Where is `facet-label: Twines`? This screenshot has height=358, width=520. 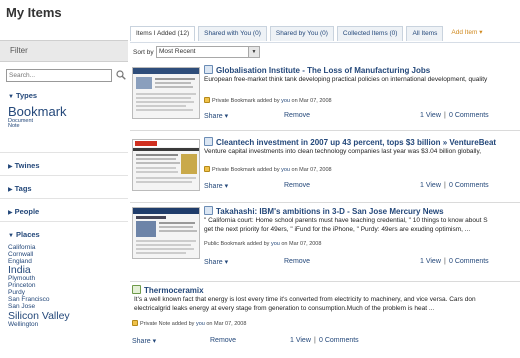 facet-label: Twines is located at coordinates (27, 165).